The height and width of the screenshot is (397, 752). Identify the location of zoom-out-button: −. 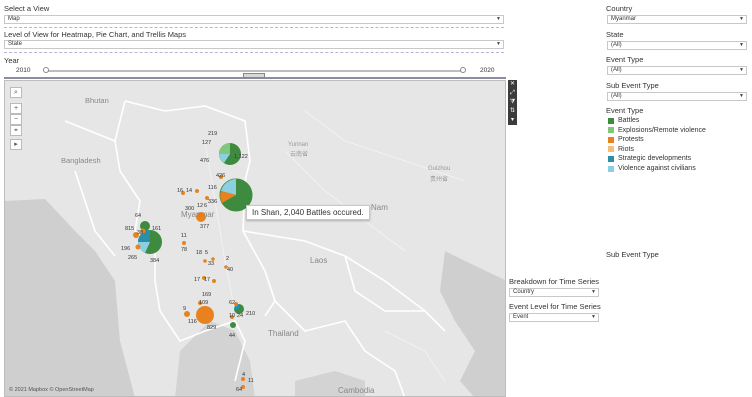
(16, 119).